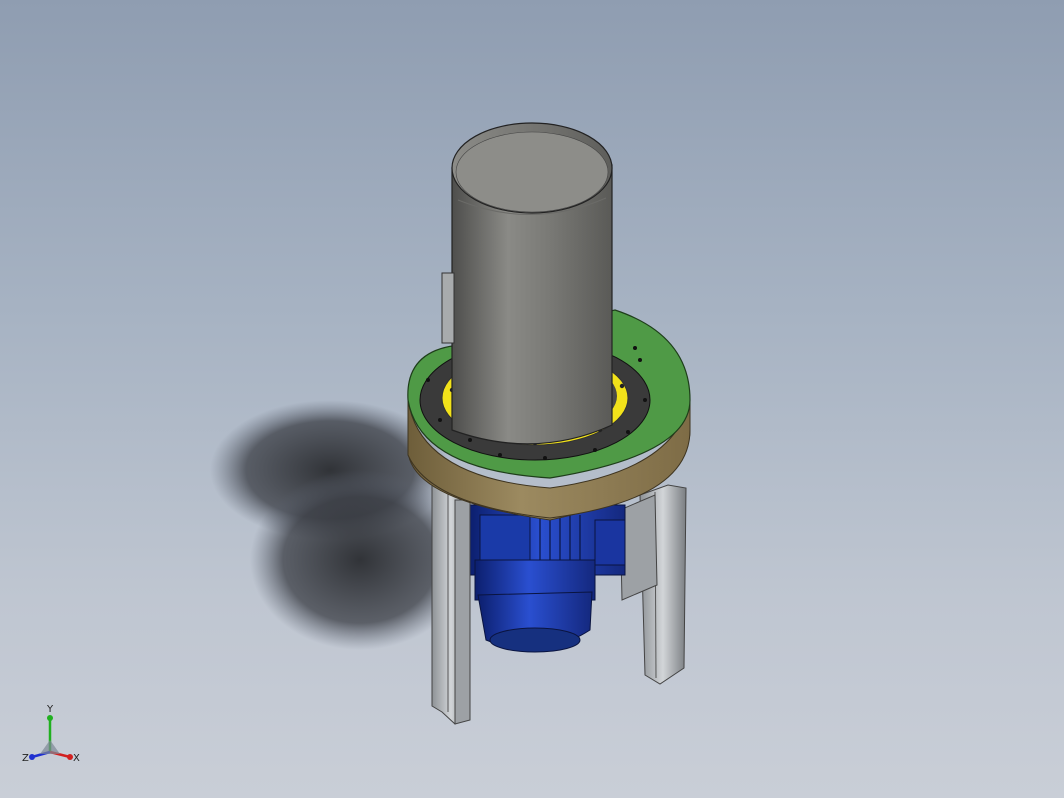  I want to click on motor-mount-plate, so click(638, 547).